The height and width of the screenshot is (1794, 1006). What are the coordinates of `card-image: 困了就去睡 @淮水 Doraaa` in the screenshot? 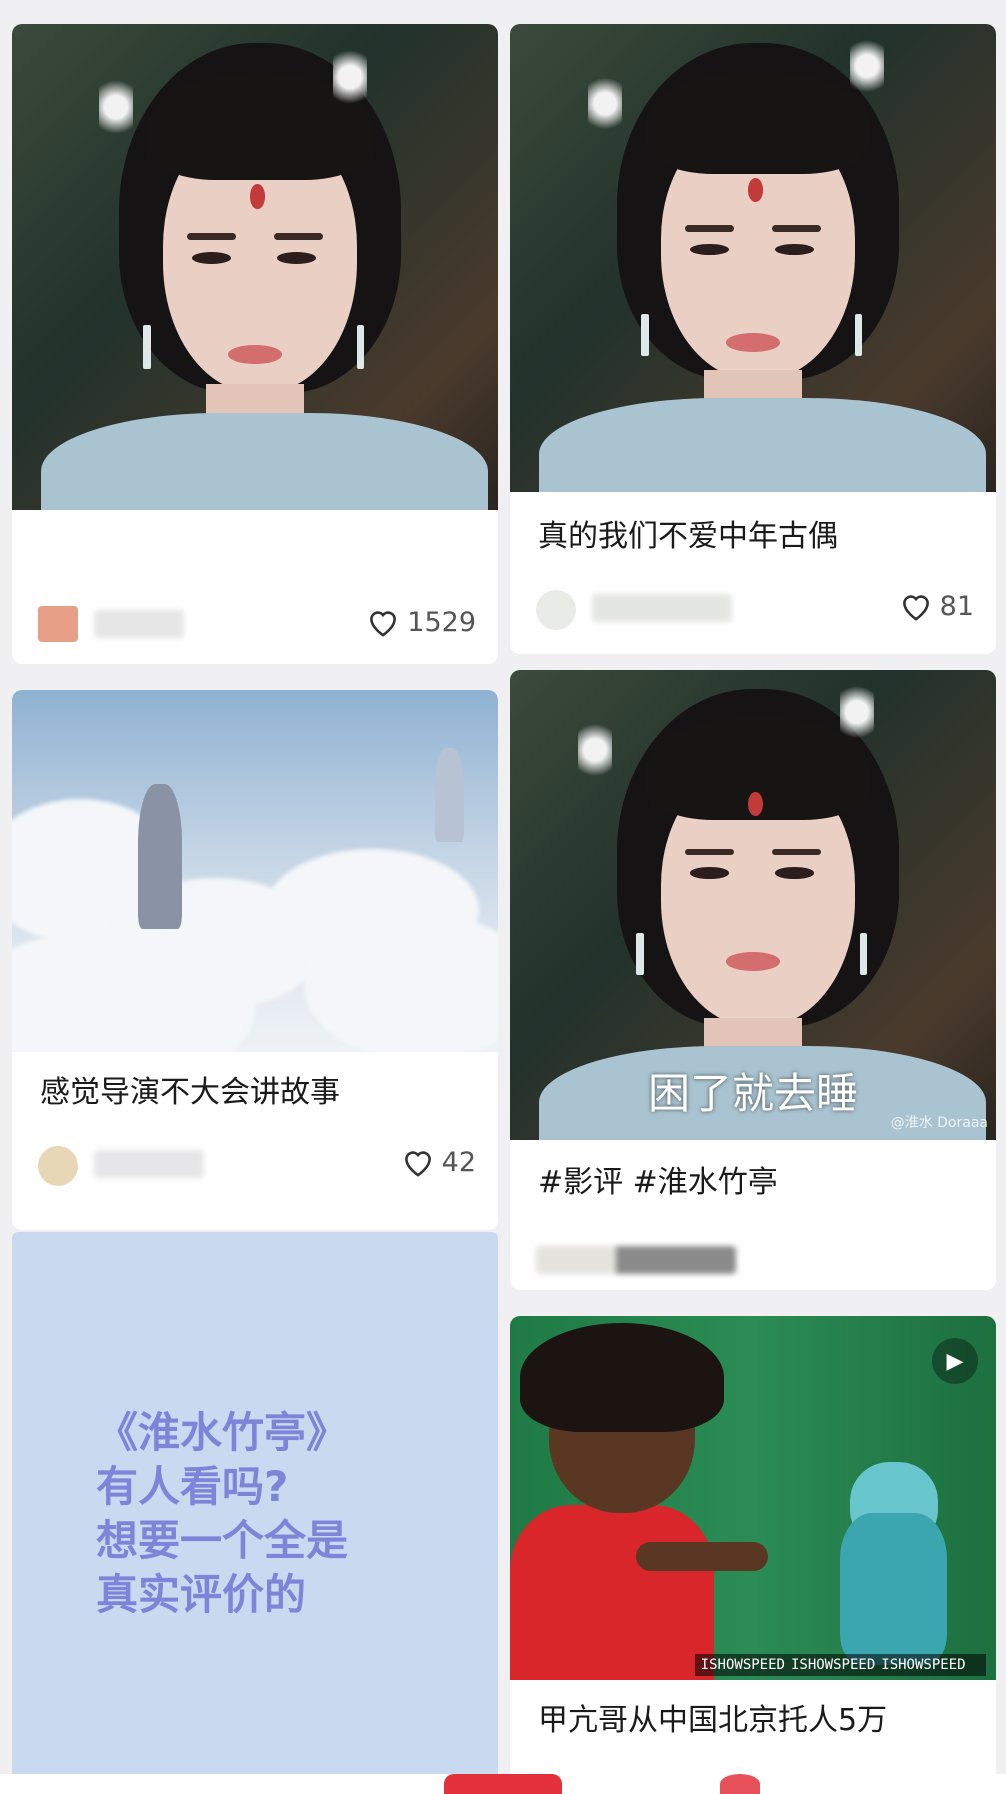 It's located at (753, 905).